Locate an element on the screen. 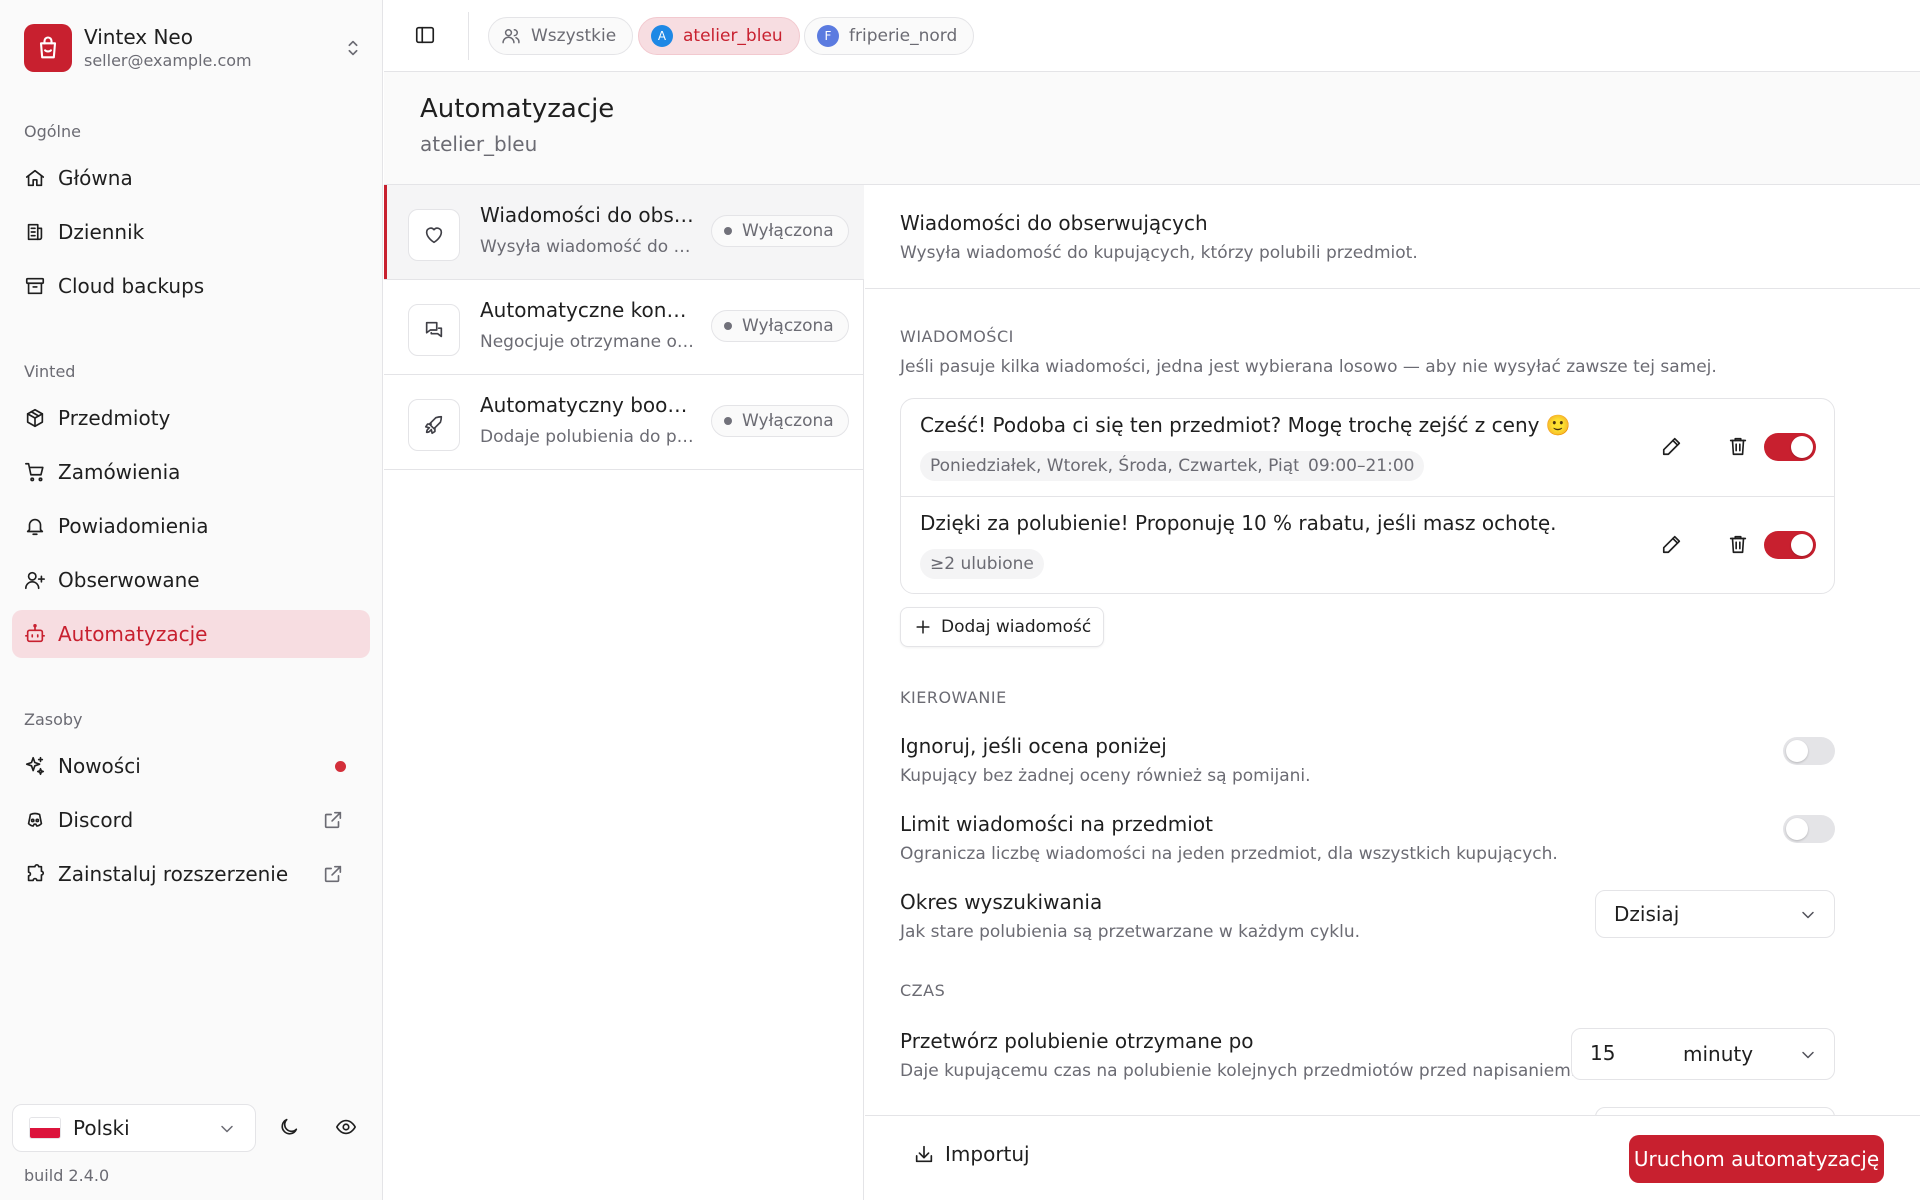  message-limit-title: Limit wiadomości na przedmiot is located at coordinates (1056, 824).